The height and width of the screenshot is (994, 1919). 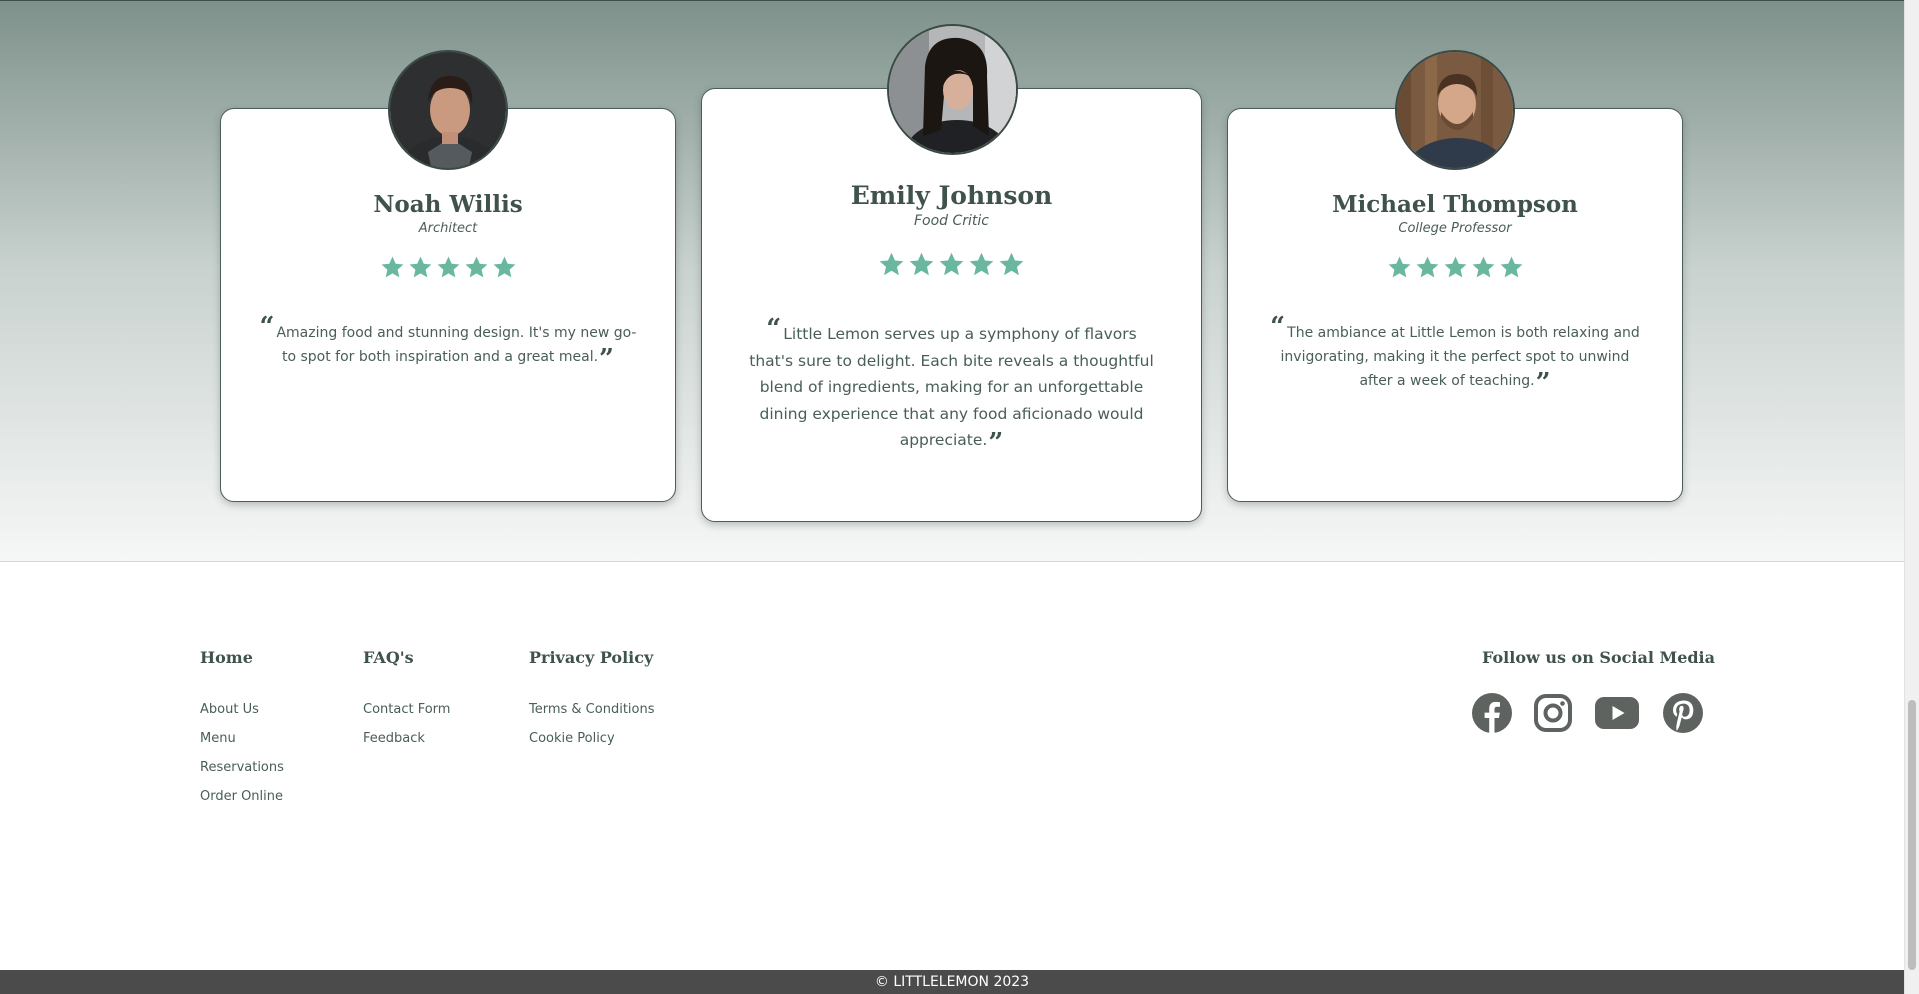 I want to click on footer-heading-privacy-policy: Privacy Policy, so click(x=591, y=657).